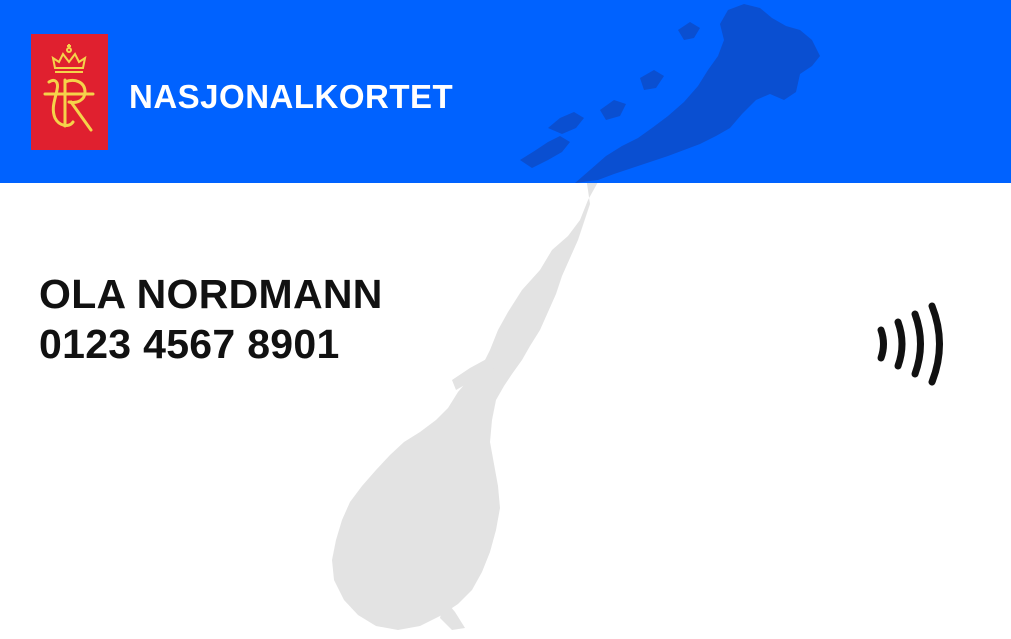 The width and height of the screenshot is (1011, 639). Describe the element at coordinates (211, 294) in the screenshot. I see `cardholder-name: OLA NORDMANN` at that location.